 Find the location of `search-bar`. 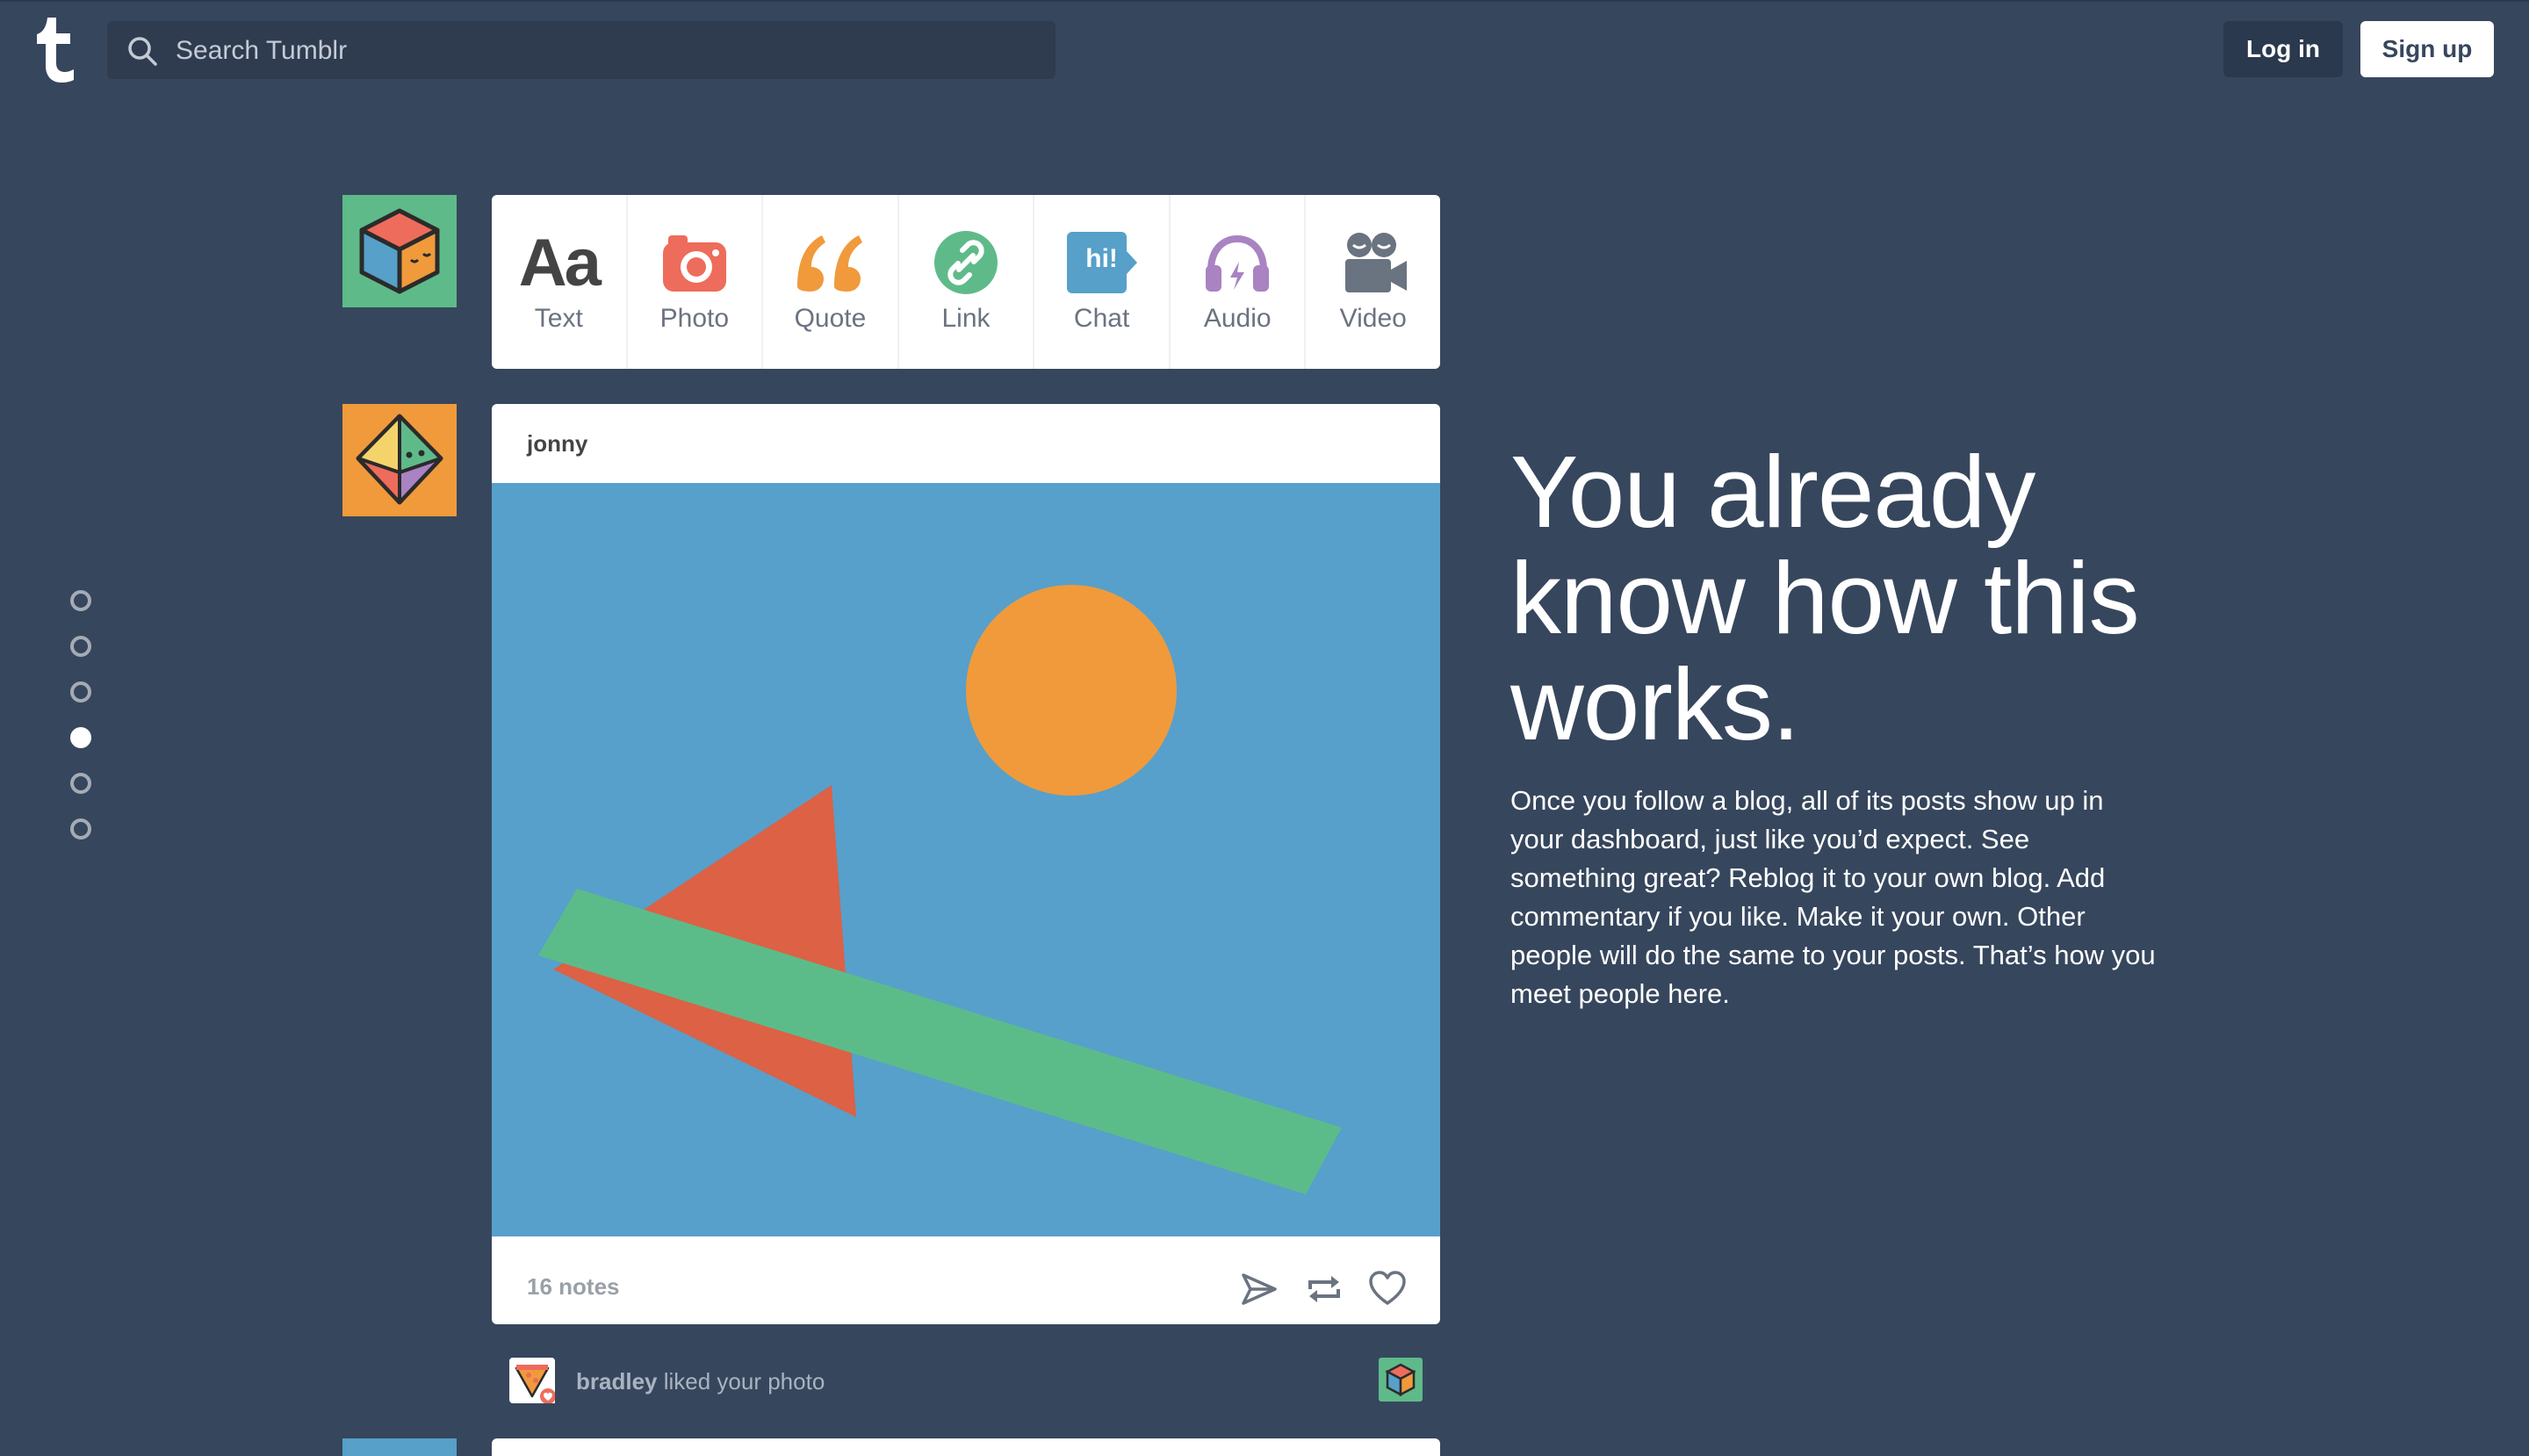

search-bar is located at coordinates (582, 51).